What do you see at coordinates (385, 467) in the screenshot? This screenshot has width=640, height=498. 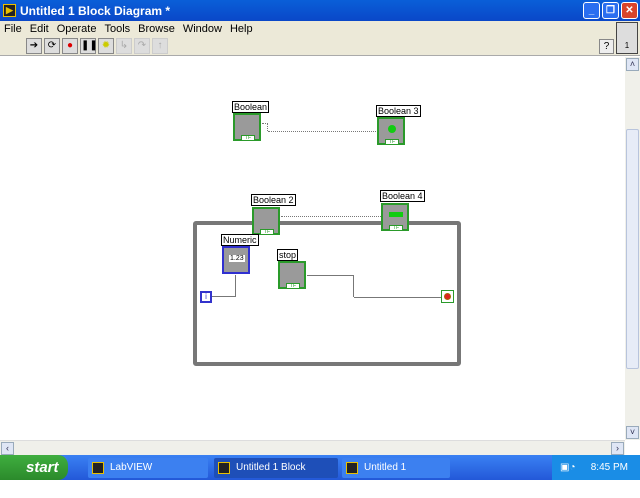 I see `task-label: Untitled 1` at bounding box center [385, 467].